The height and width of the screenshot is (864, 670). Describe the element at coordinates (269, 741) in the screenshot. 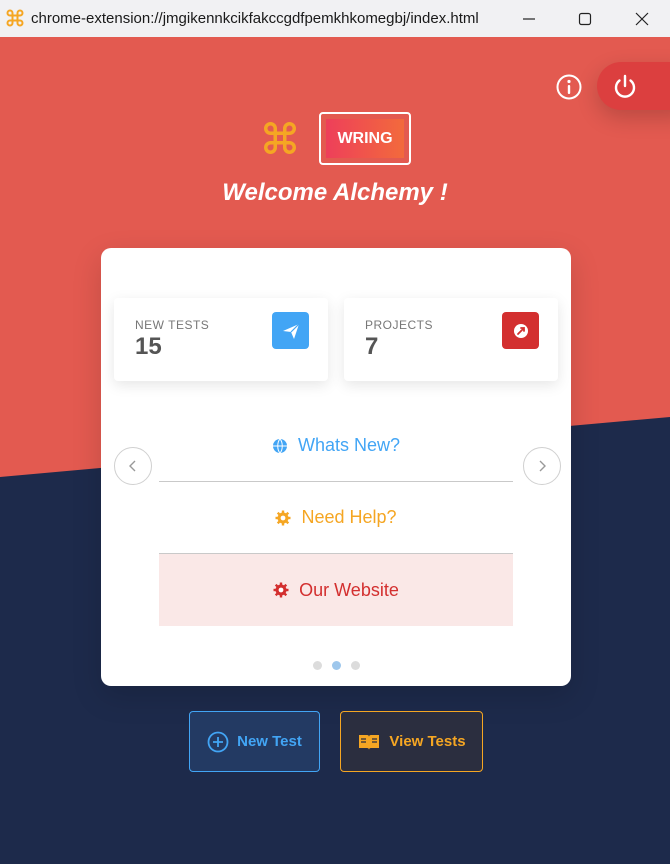

I see `new-test-label: New Test` at that location.